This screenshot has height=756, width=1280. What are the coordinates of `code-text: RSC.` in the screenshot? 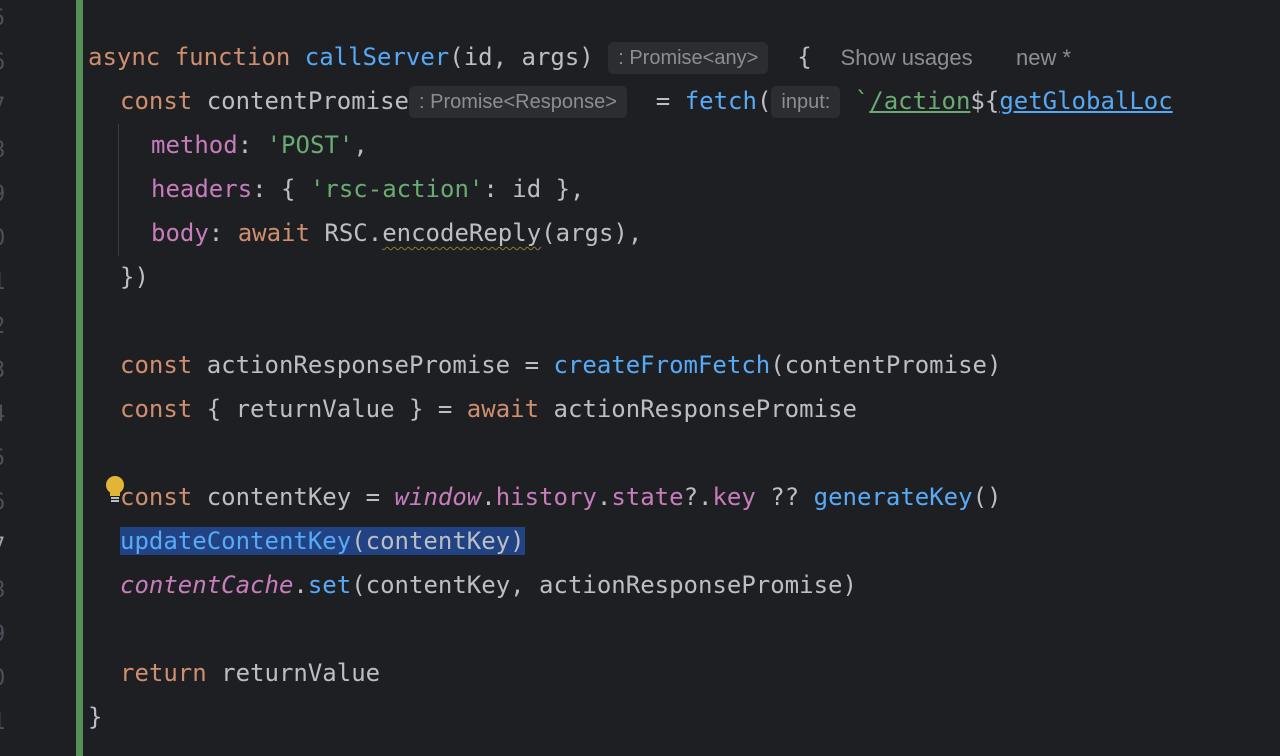 It's located at (346, 233).